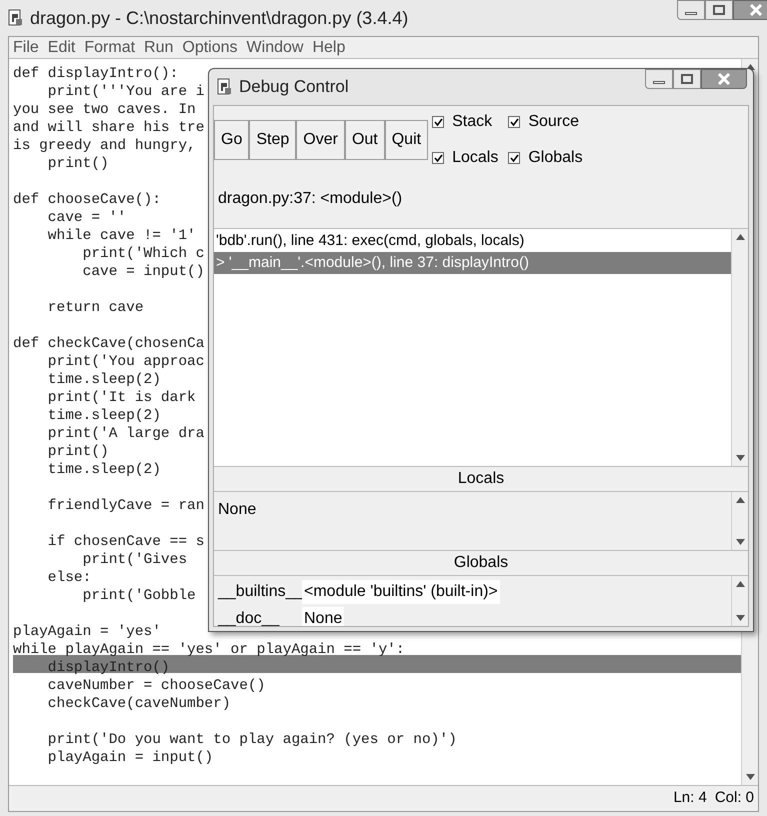 The image size is (767, 816). Describe the element at coordinates (237, 509) in the screenshot. I see `locals-text: None` at that location.